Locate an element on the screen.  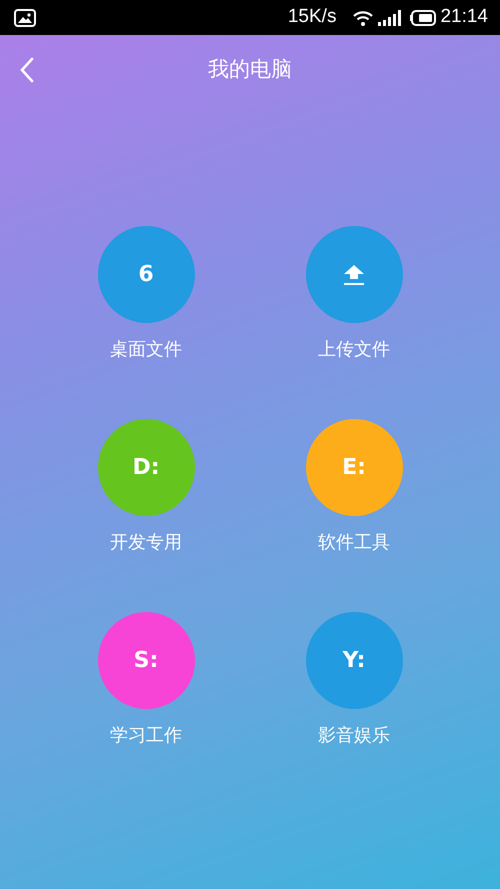
upload-icon is located at coordinates (354, 275).